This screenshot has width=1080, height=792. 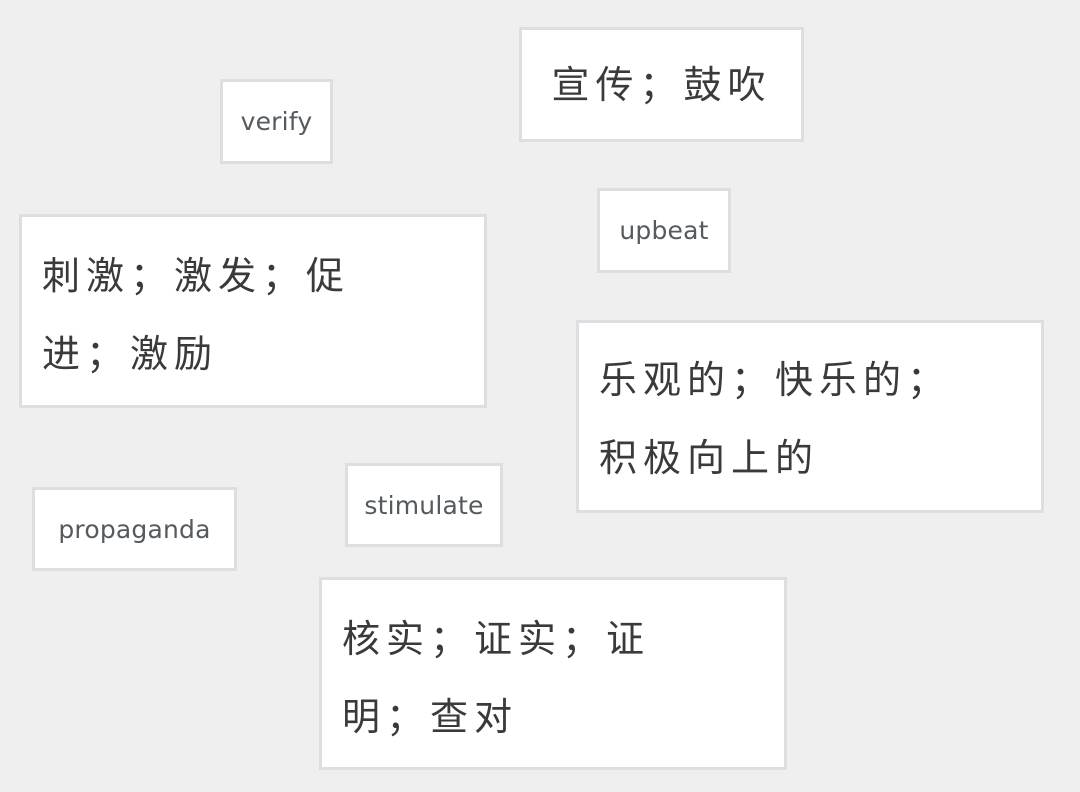 What do you see at coordinates (496, 678) in the screenshot?
I see `meaning-card-text: 核实；证实；证明；查对` at bounding box center [496, 678].